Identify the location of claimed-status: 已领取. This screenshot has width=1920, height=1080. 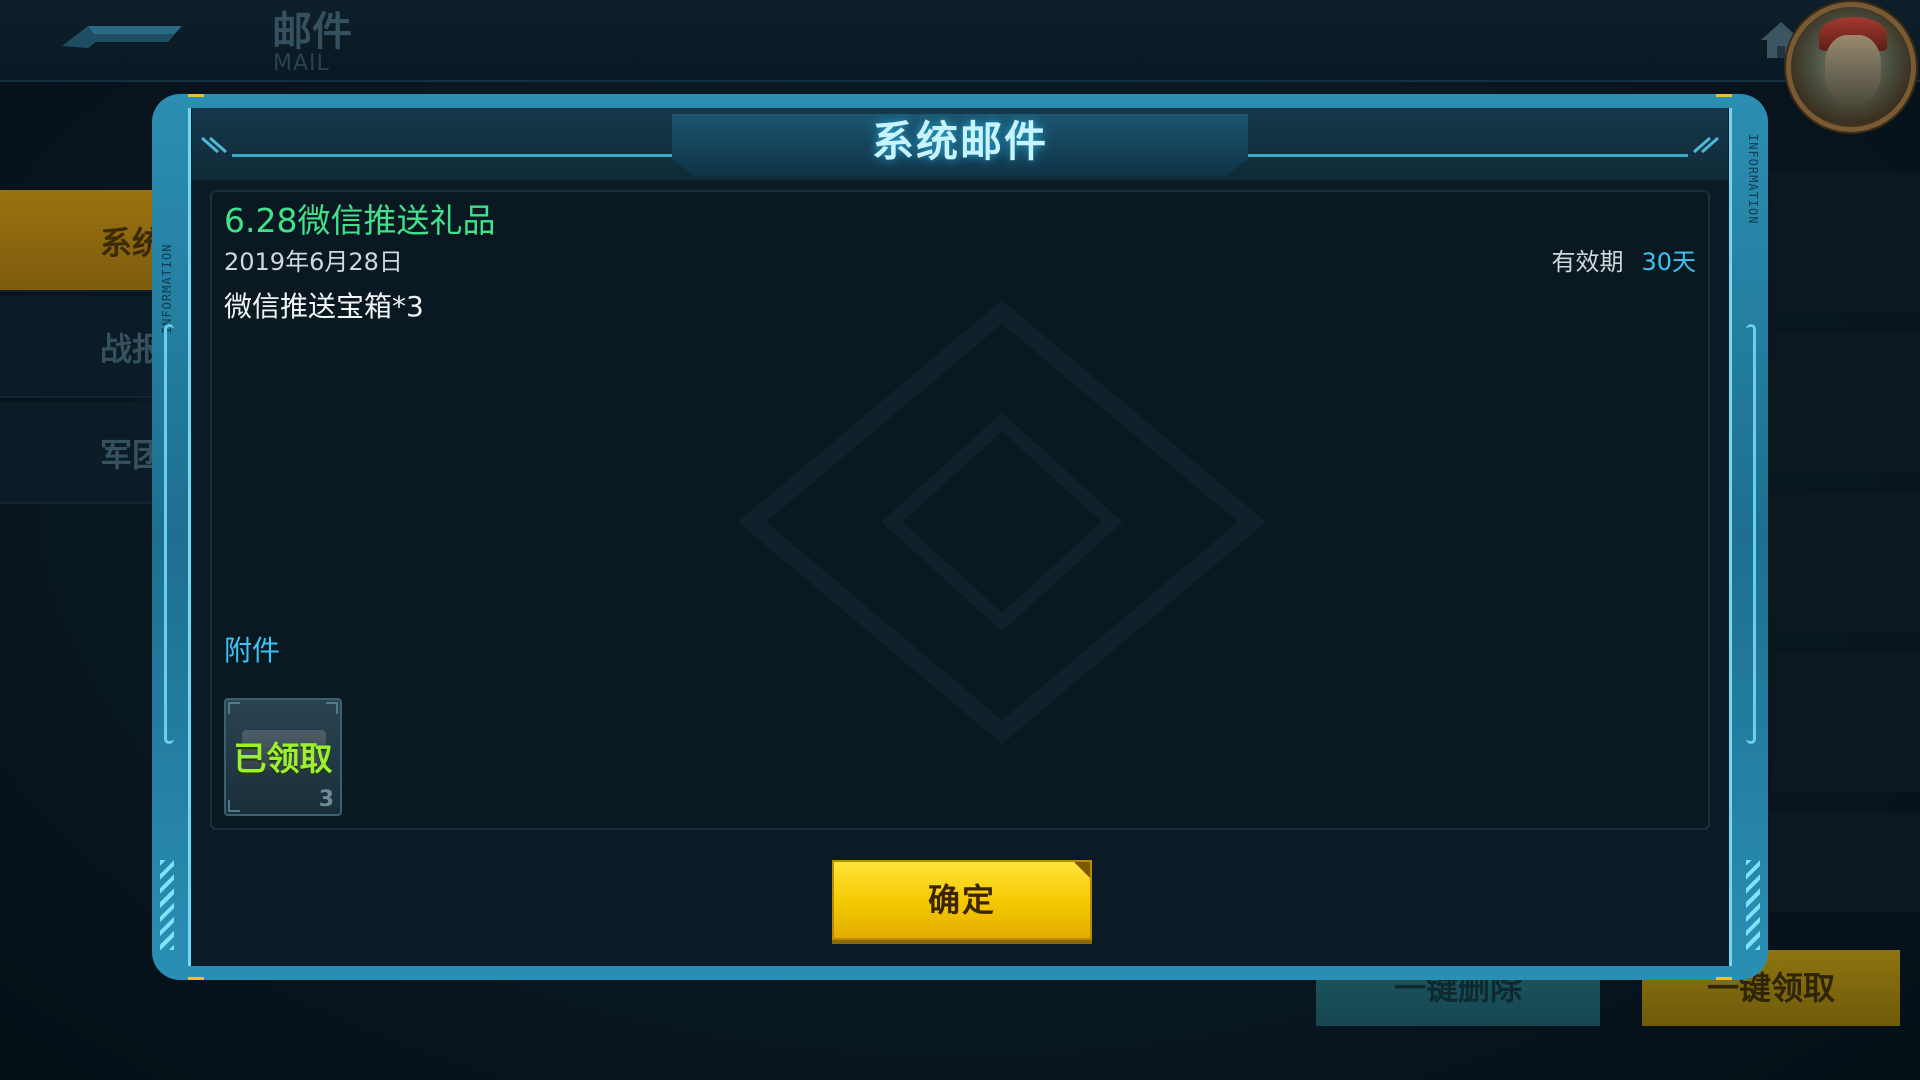
(283, 758).